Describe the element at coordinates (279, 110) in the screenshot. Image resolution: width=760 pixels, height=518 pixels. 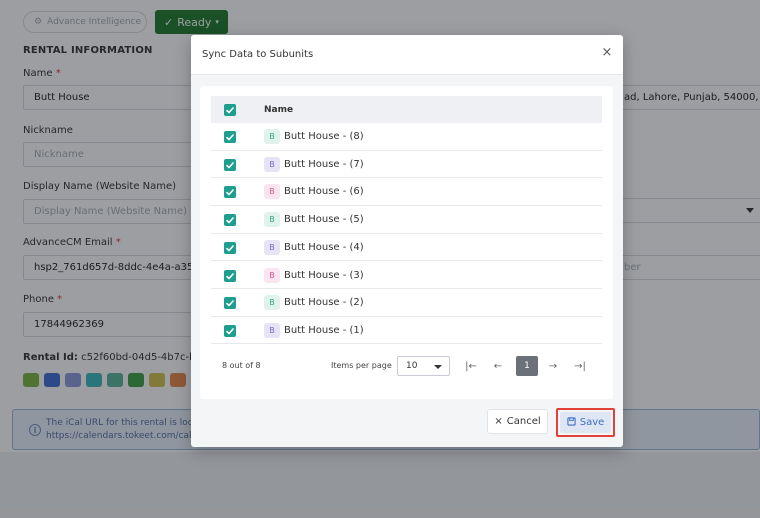
I see `name-column-header: Name` at that location.